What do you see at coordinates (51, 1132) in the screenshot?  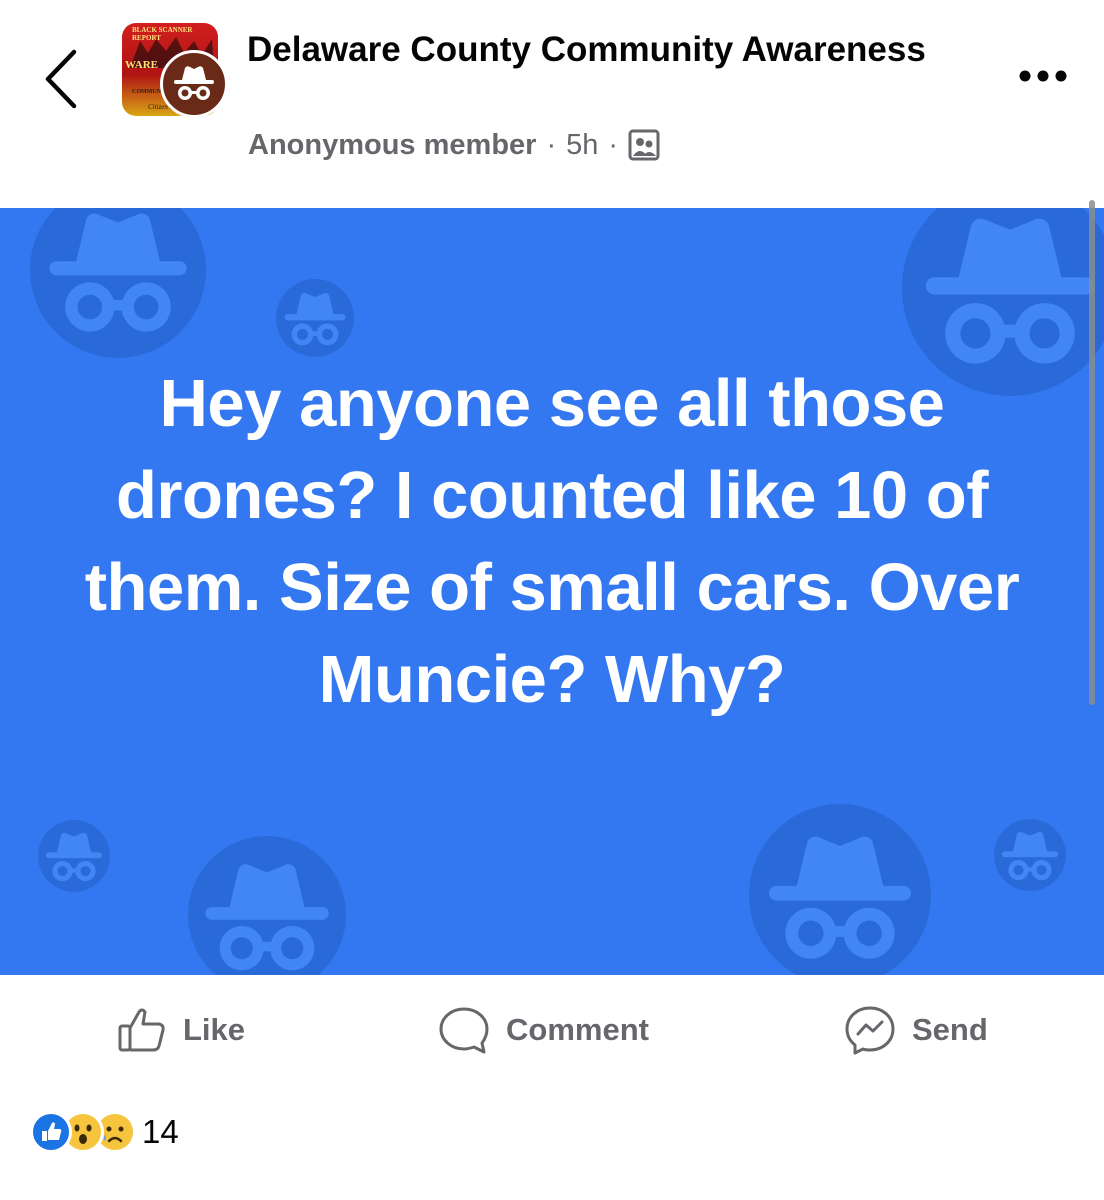 I see `like-reaction-icon` at bounding box center [51, 1132].